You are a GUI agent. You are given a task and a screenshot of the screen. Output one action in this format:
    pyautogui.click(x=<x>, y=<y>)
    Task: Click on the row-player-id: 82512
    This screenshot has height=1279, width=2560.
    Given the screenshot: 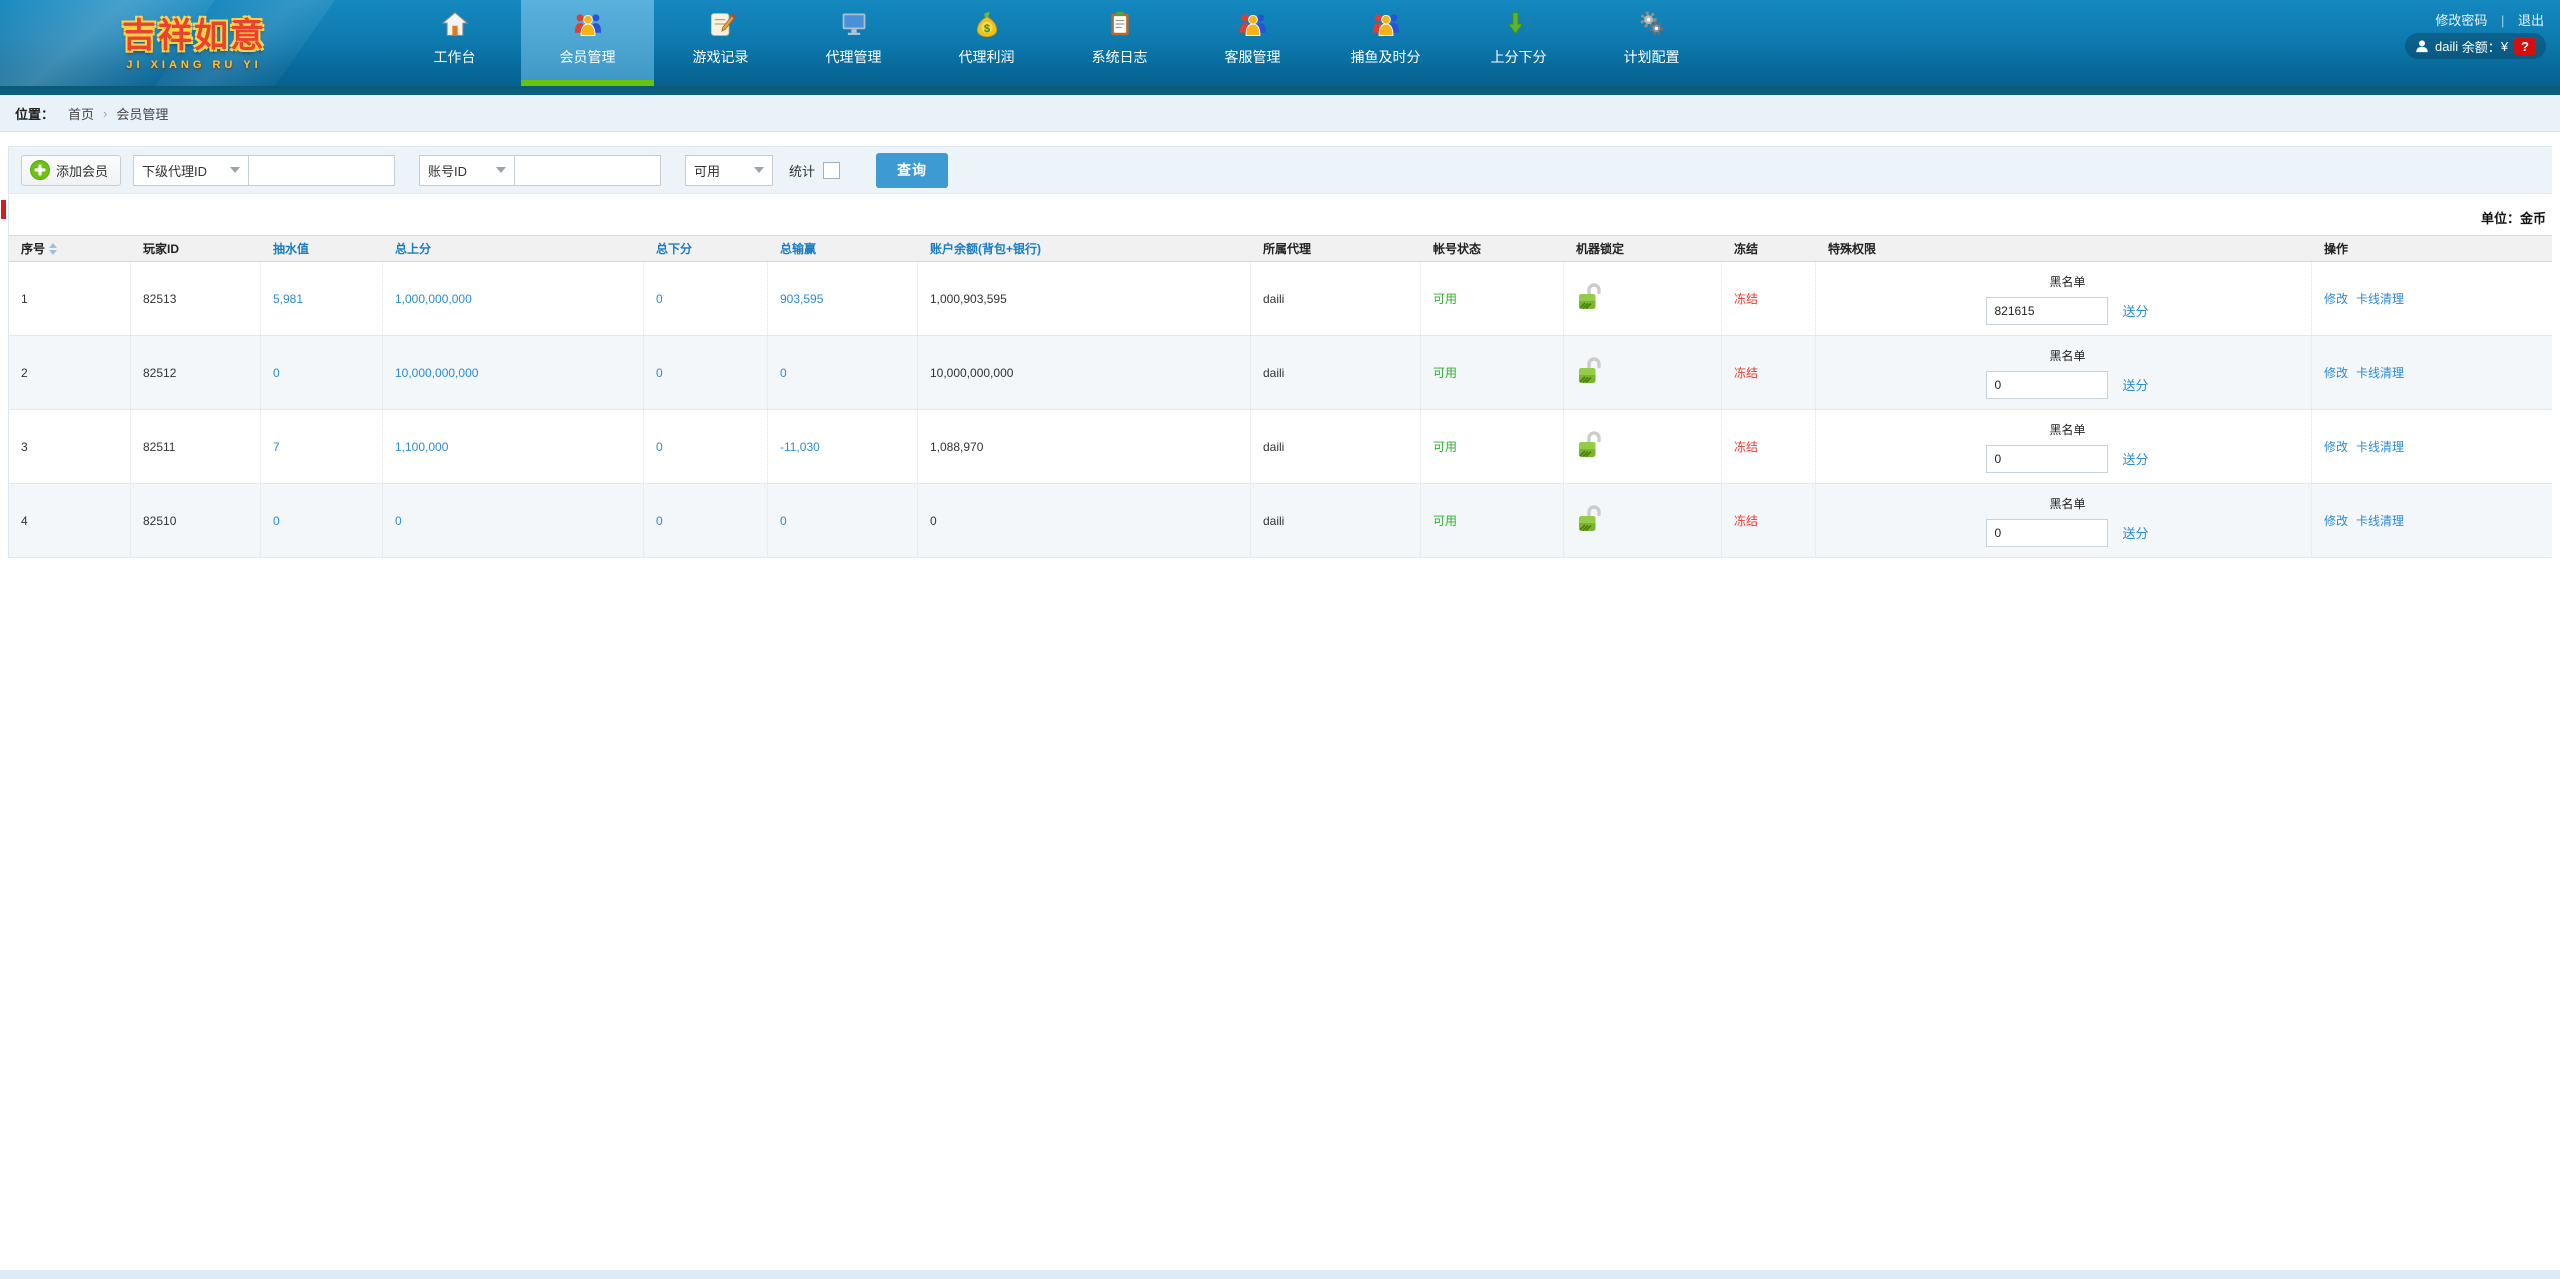 What is the action you would take?
    pyautogui.click(x=196, y=372)
    